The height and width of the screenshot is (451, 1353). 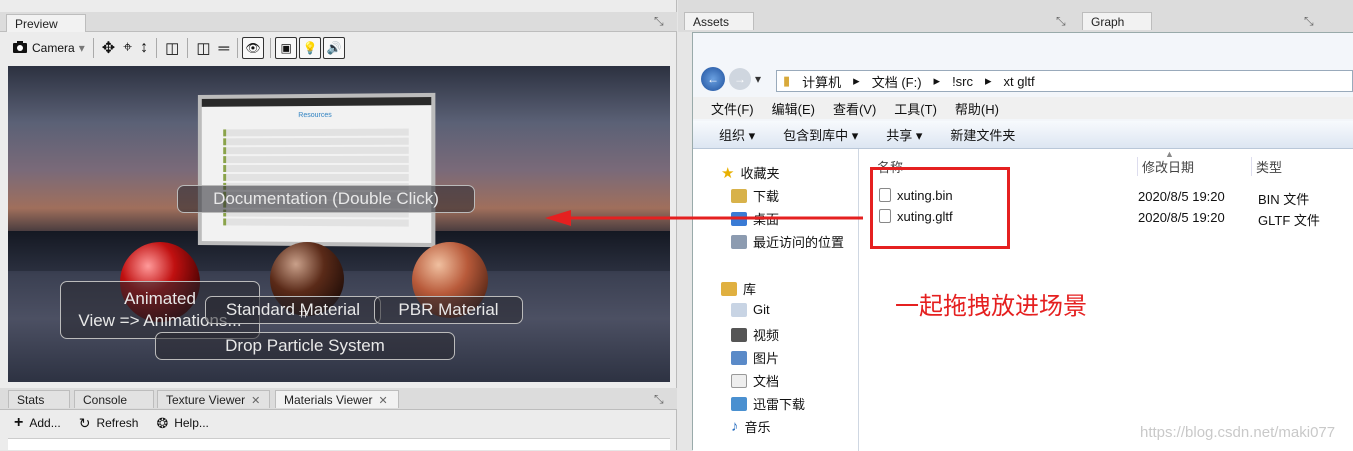 I want to click on right-dock: Assets ⤡ Graph ⤡, so click(x=1015, y=16).